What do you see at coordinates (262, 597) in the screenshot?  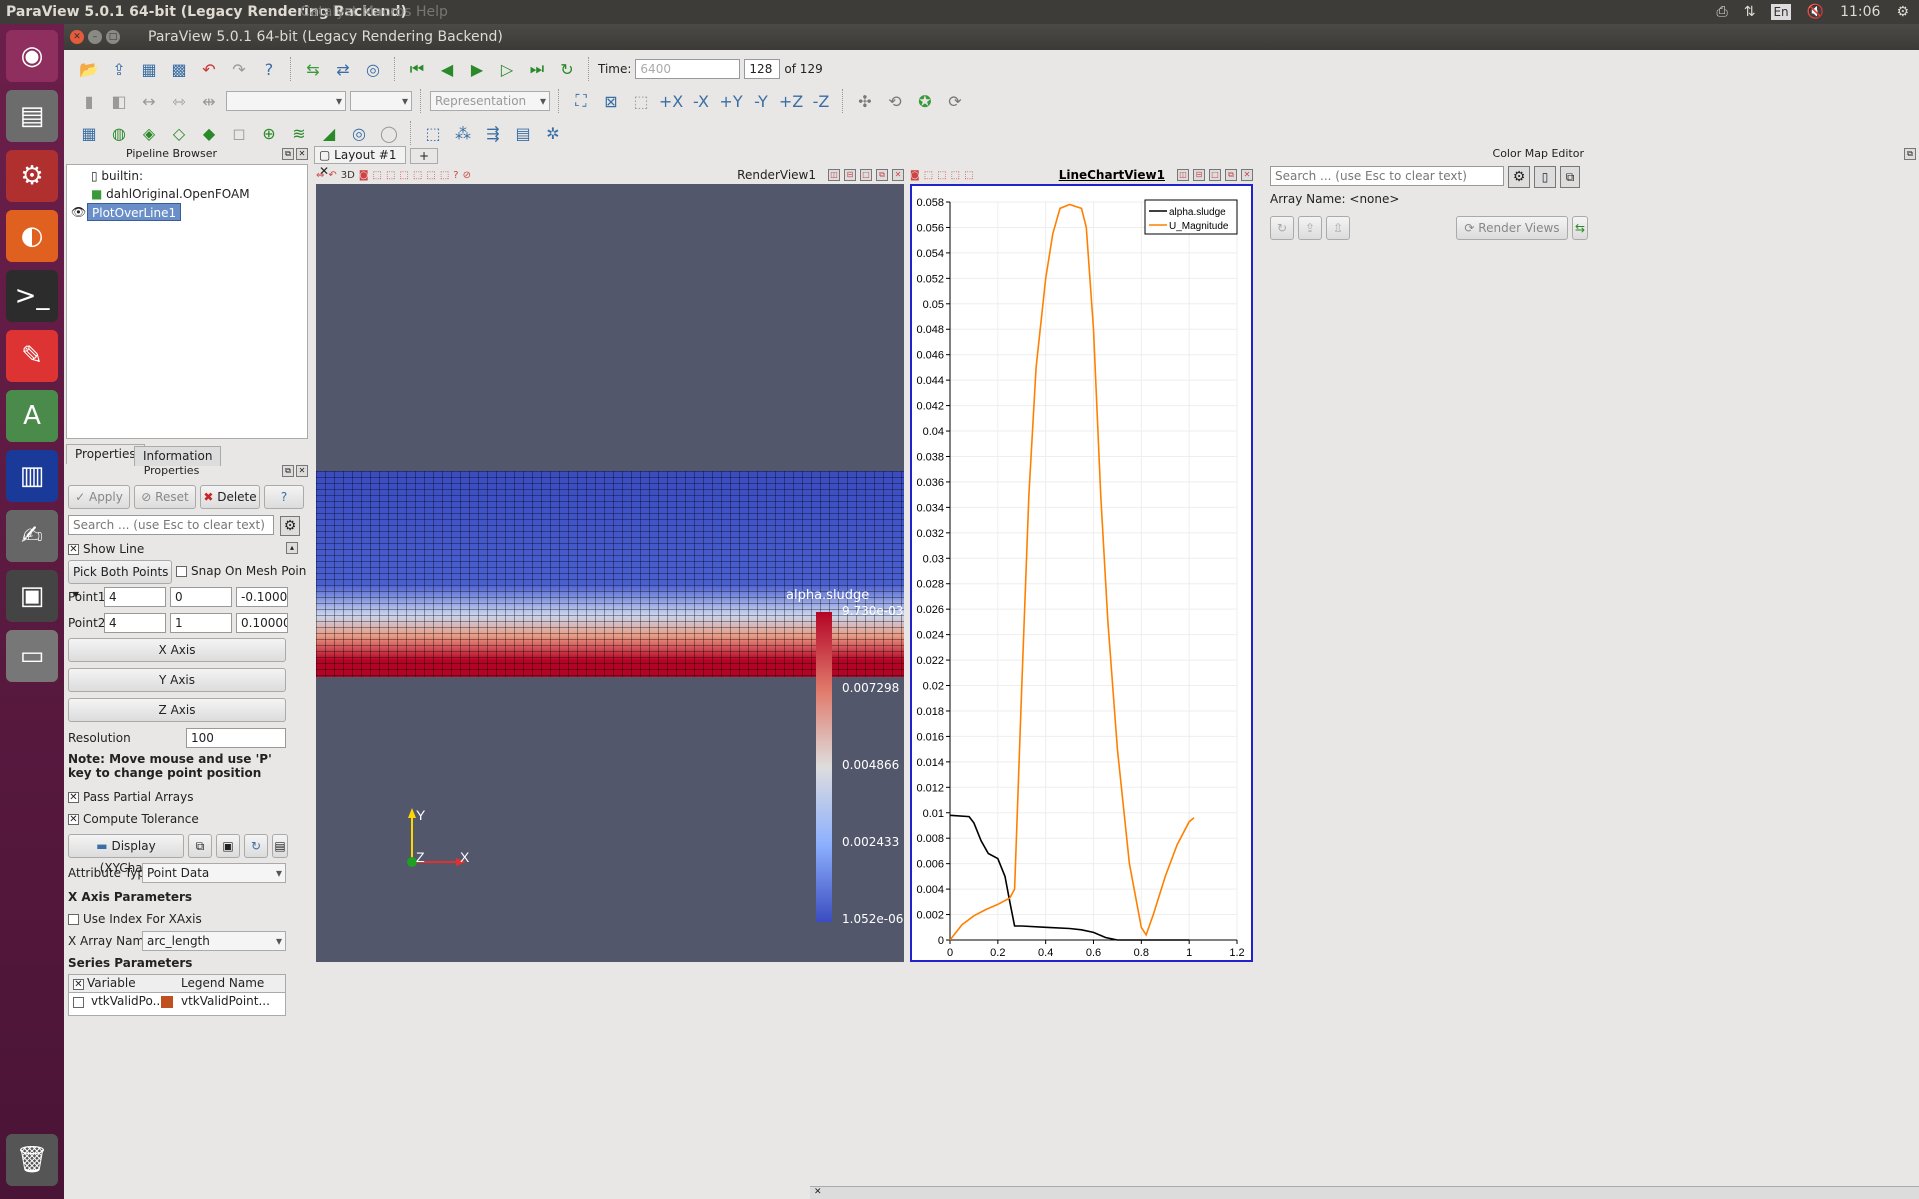 I see `point1-z-input: -0.100000` at bounding box center [262, 597].